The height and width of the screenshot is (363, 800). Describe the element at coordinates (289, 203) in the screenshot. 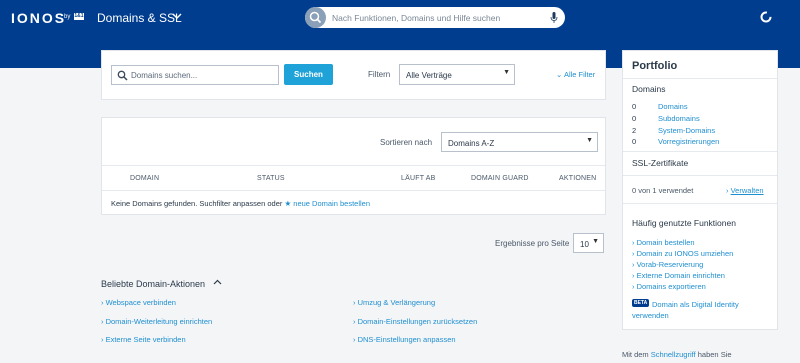

I see `star-icon: ★` at that location.